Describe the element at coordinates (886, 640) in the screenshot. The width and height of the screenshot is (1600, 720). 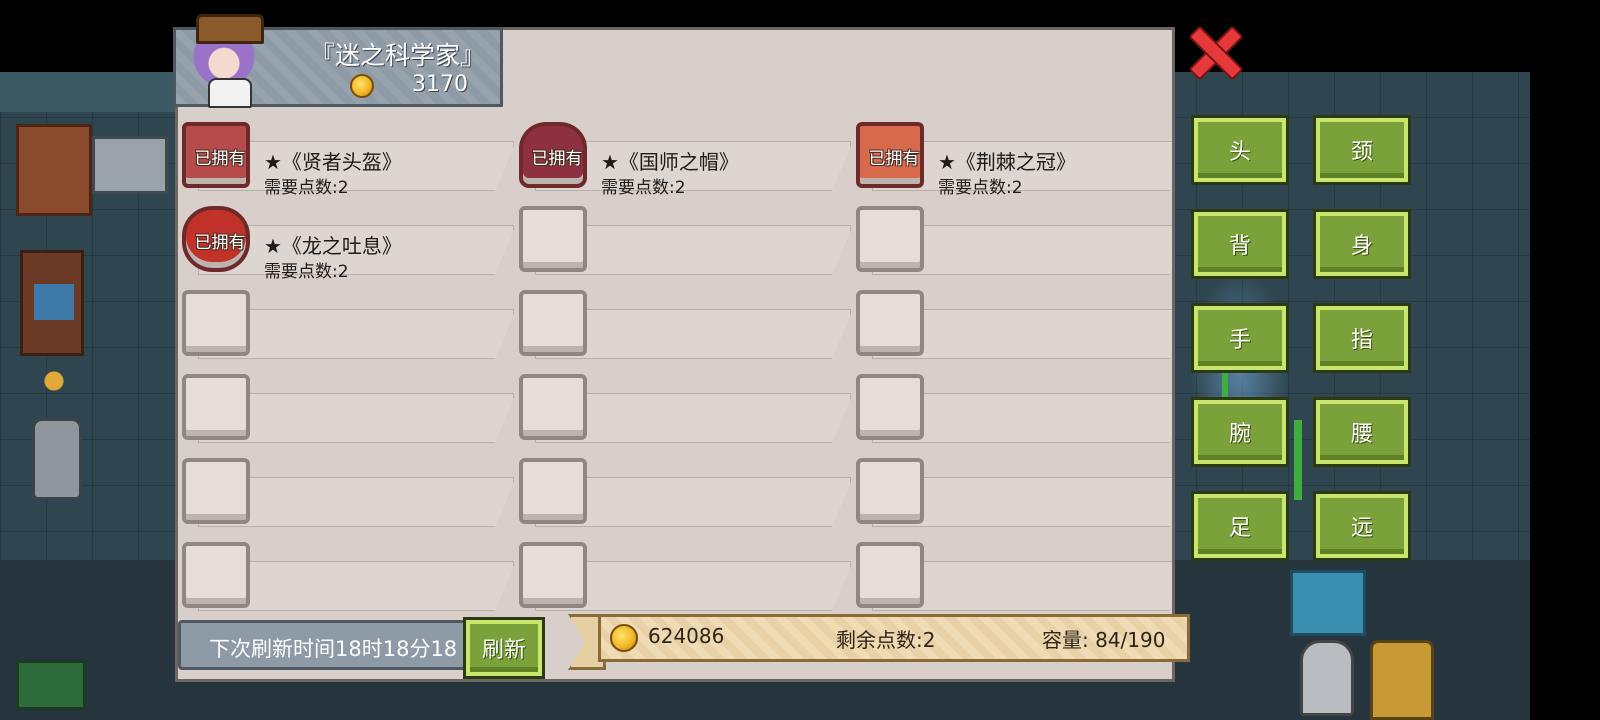
I see `remaining-points: 剩余点数:2` at that location.